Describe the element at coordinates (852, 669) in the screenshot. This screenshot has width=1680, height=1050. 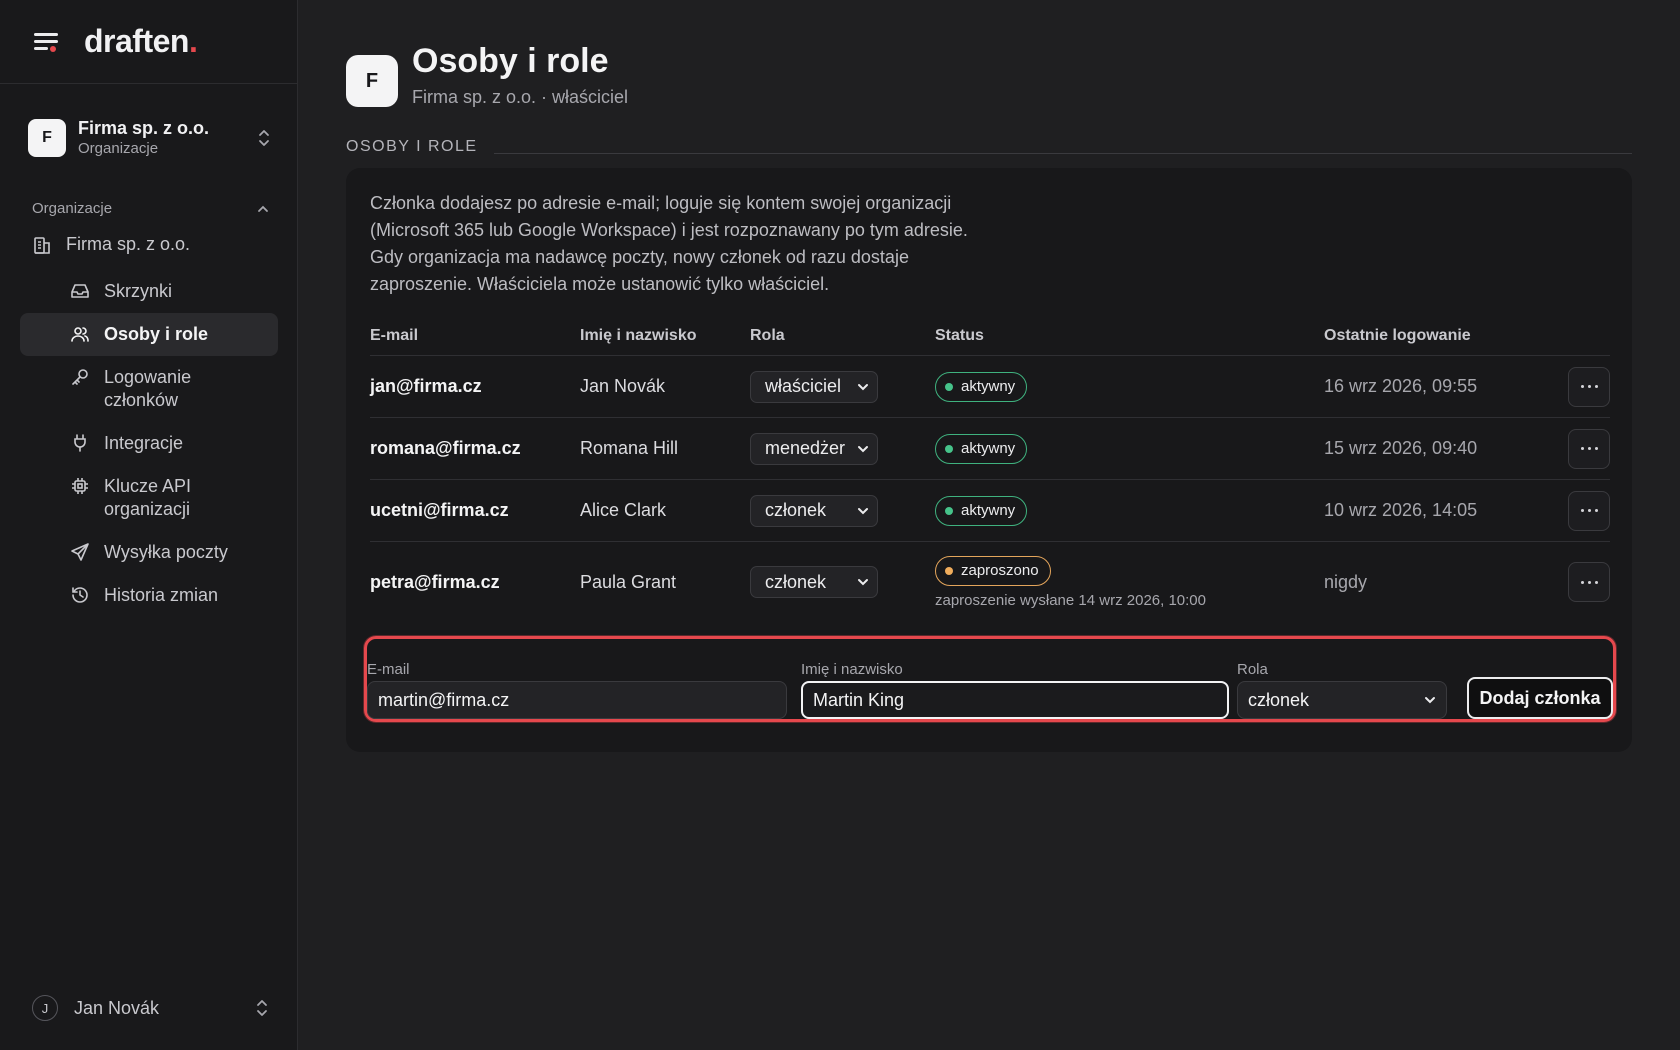
I see `name-field-label: Imię i nazwisko` at that location.